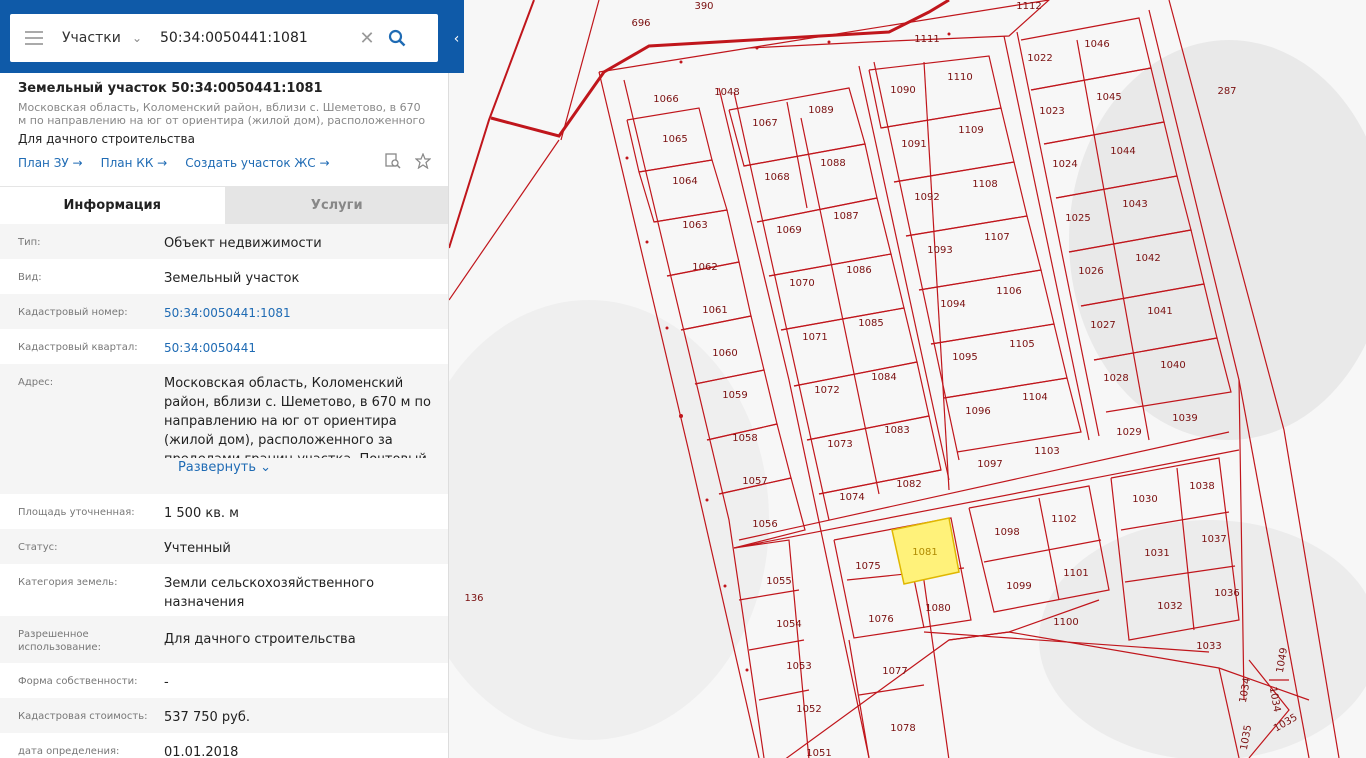 This screenshot has height=758, width=1366. Describe the element at coordinates (694, 225) in the screenshot. I see `parcel-label-1063: 1063` at that location.